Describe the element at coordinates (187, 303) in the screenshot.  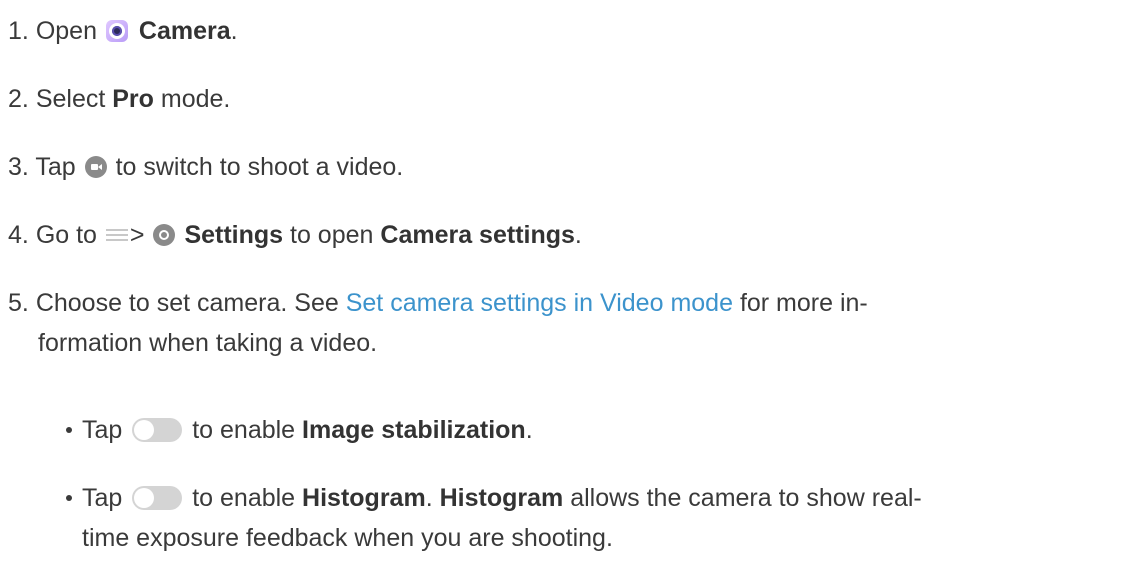
I see `step-text: Choose to set camera. See` at that location.